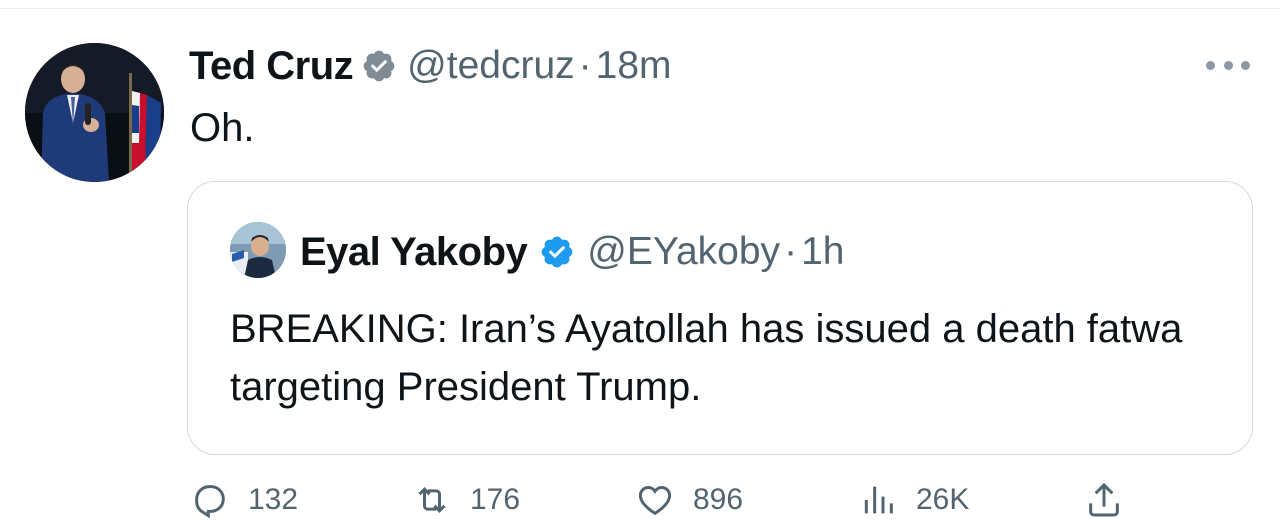  I want to click on more-options-icon, so click(1228, 65).